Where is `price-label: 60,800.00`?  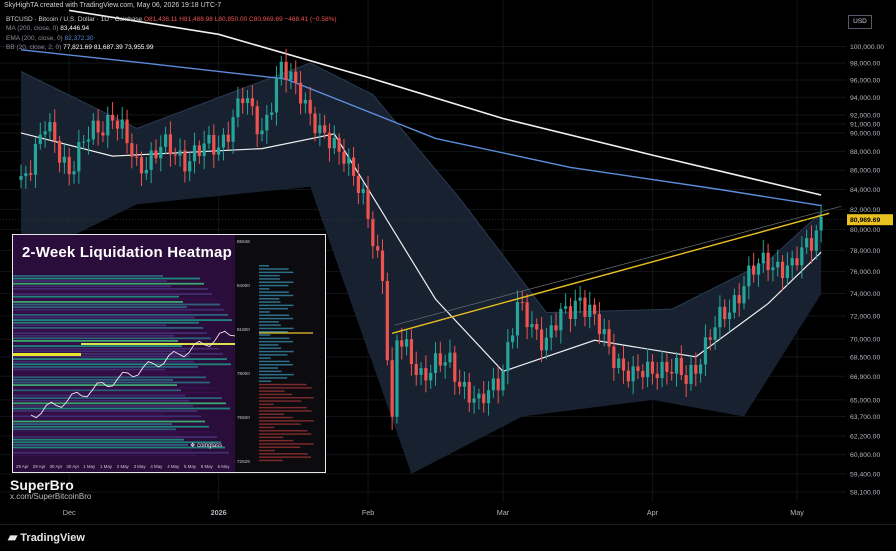 price-label: 60,800.00 is located at coordinates (865, 455).